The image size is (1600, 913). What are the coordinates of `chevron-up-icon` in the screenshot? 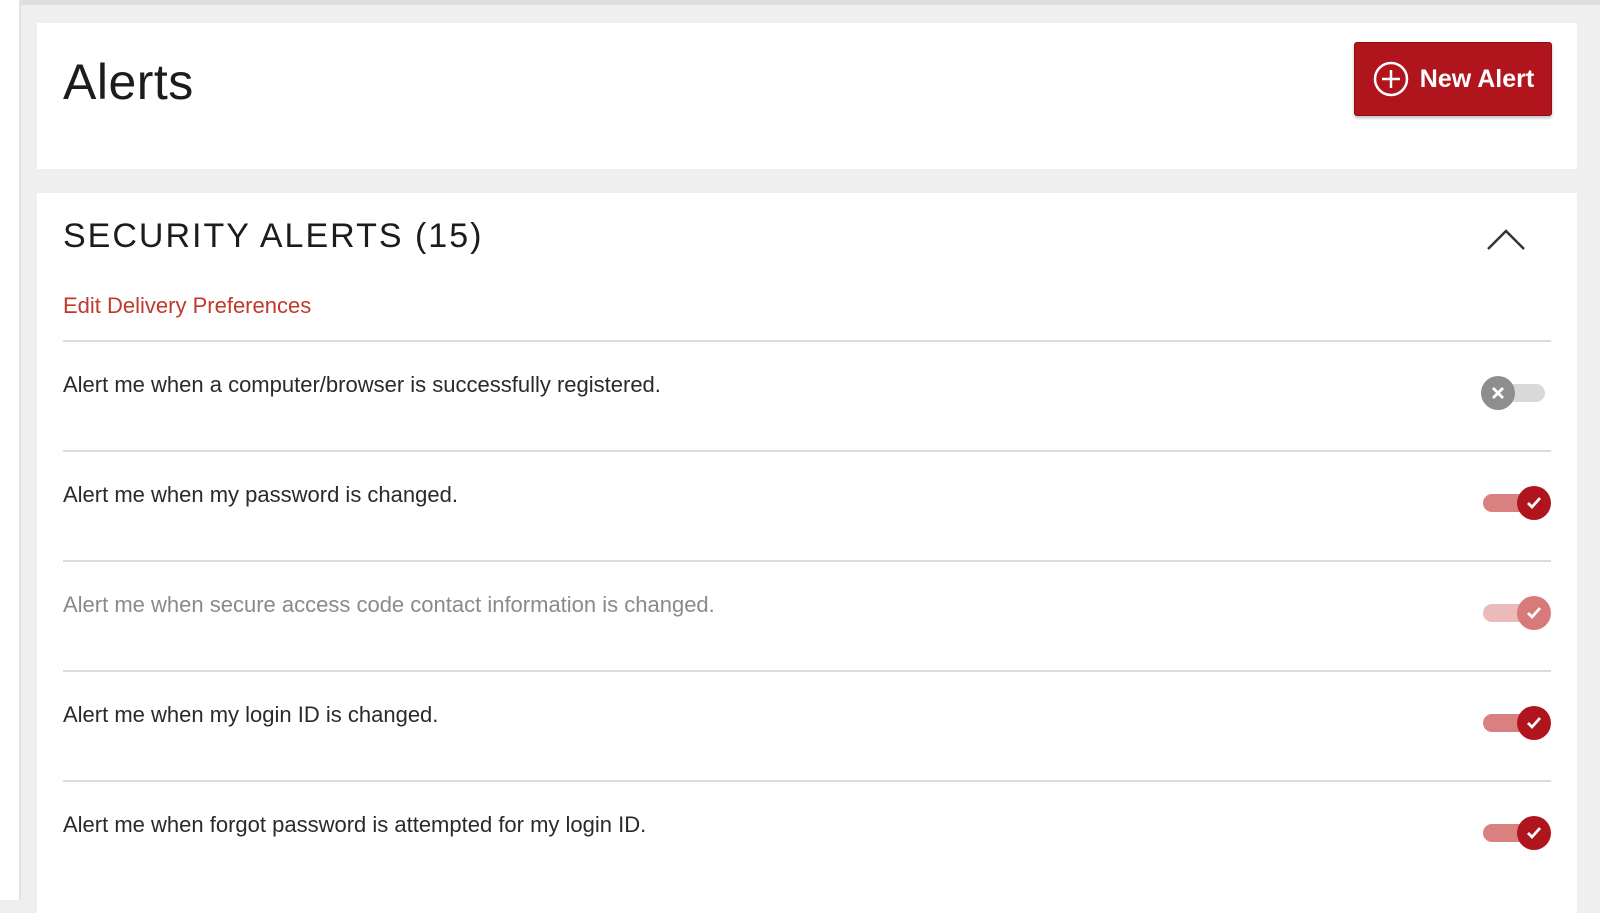 It's located at (1506, 241).